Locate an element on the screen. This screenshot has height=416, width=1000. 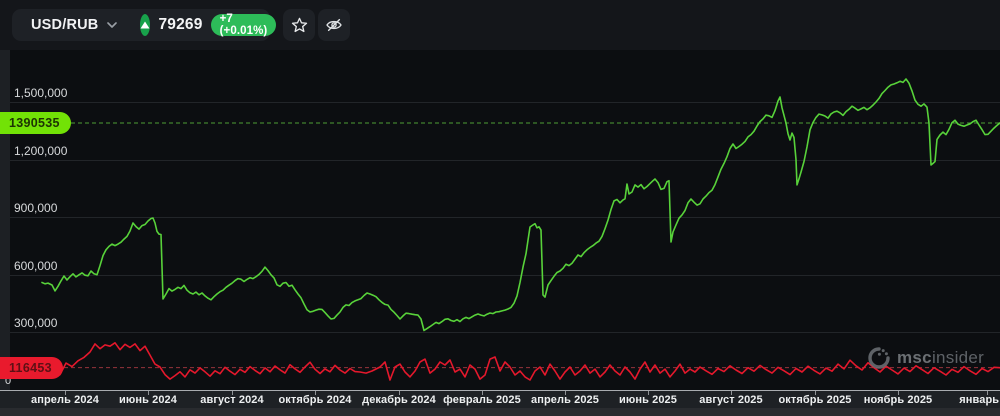
trend-up-icon is located at coordinates (145, 25).